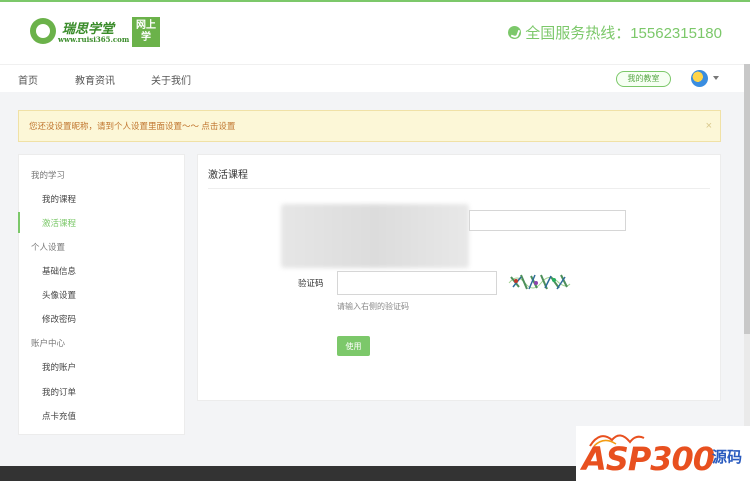  Describe the element at coordinates (59, 392) in the screenshot. I see `sidebar-item-my-orders: 我的订单` at that location.